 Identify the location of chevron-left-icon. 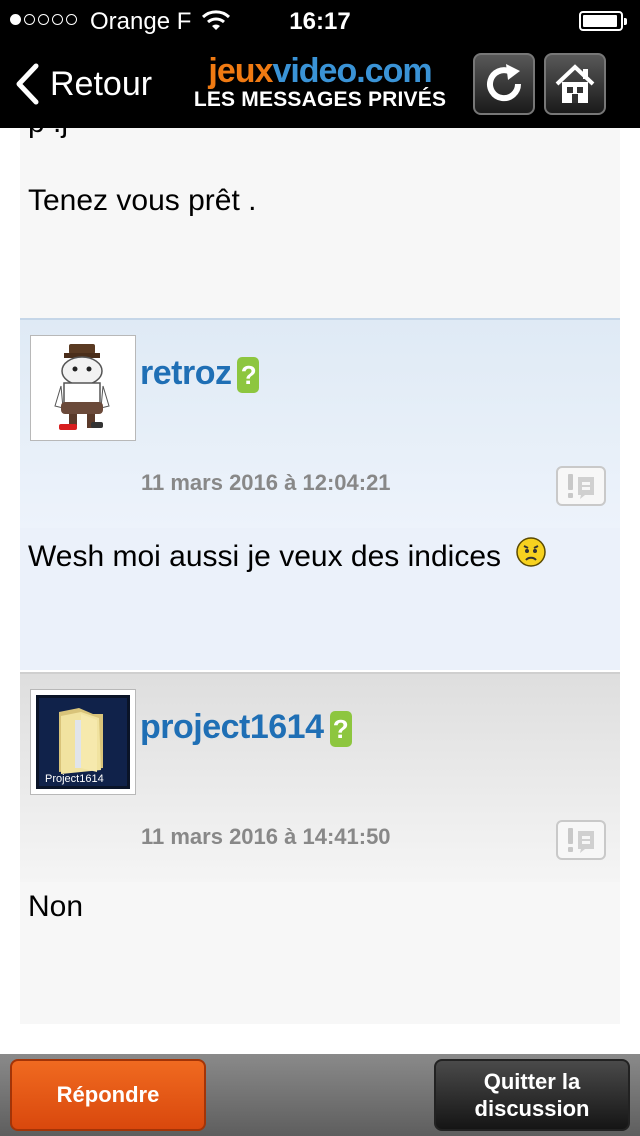
(27, 84).